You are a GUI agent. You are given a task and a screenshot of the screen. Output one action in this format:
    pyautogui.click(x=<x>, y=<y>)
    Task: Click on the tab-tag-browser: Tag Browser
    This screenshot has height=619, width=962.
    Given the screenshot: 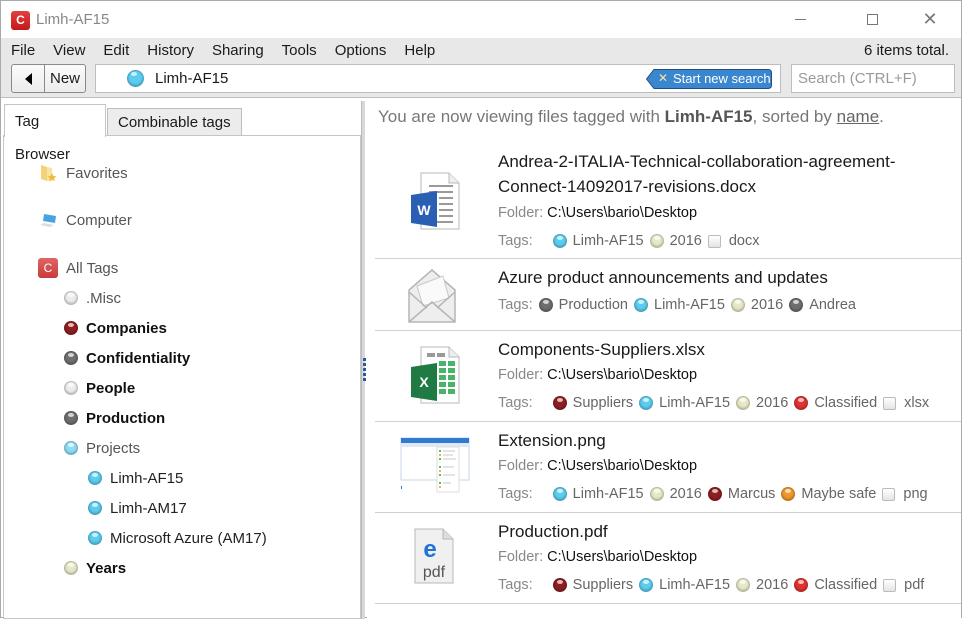 What is the action you would take?
    pyautogui.click(x=55, y=133)
    